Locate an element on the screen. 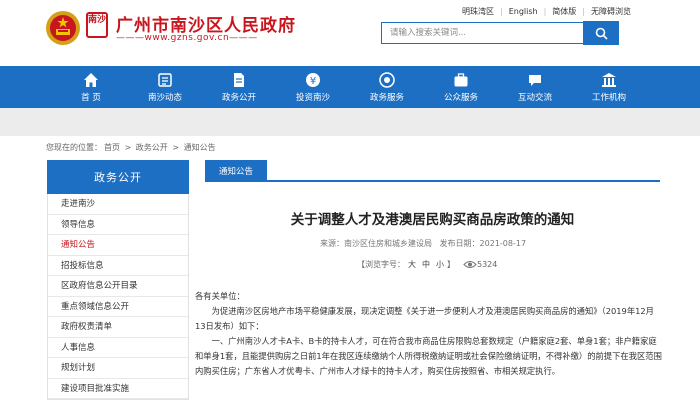 This screenshot has width=700, height=410. document-icon is located at coordinates (239, 79).